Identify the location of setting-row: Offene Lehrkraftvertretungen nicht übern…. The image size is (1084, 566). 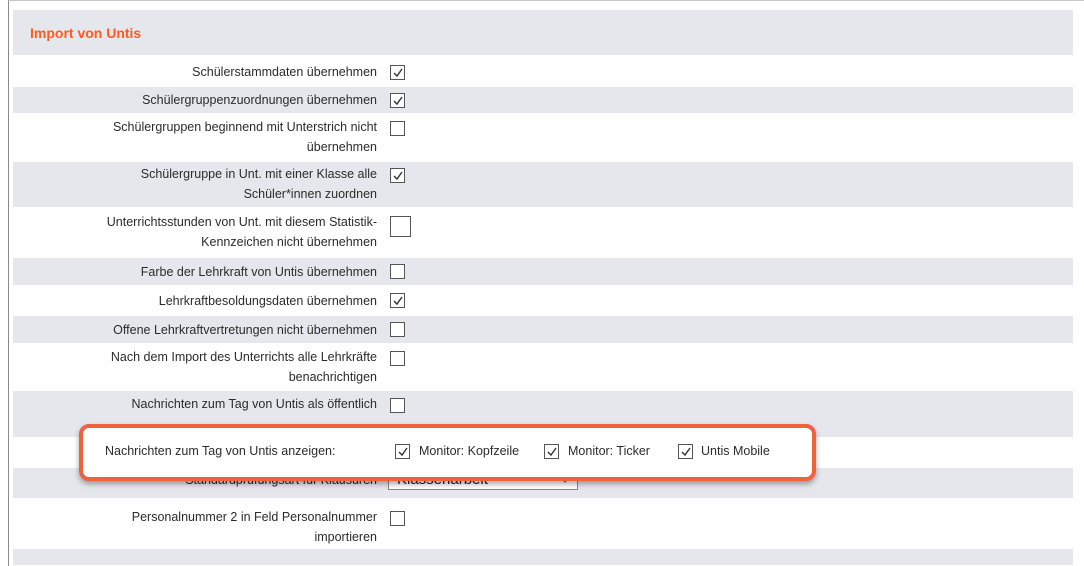
(543, 329).